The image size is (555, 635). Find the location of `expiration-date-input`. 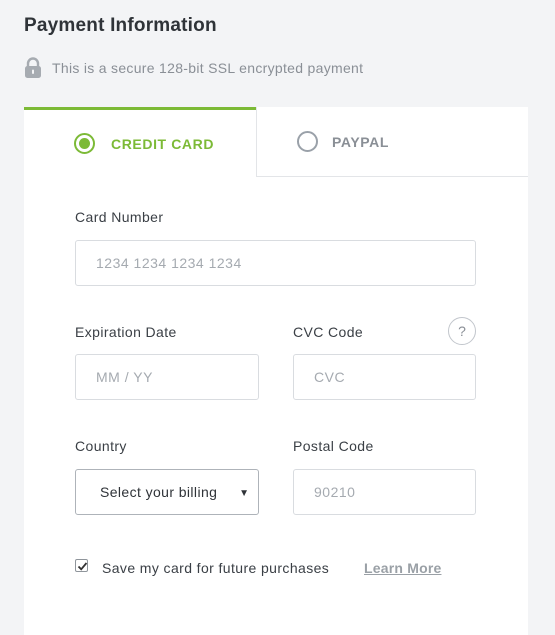

expiration-date-input is located at coordinates (167, 377).